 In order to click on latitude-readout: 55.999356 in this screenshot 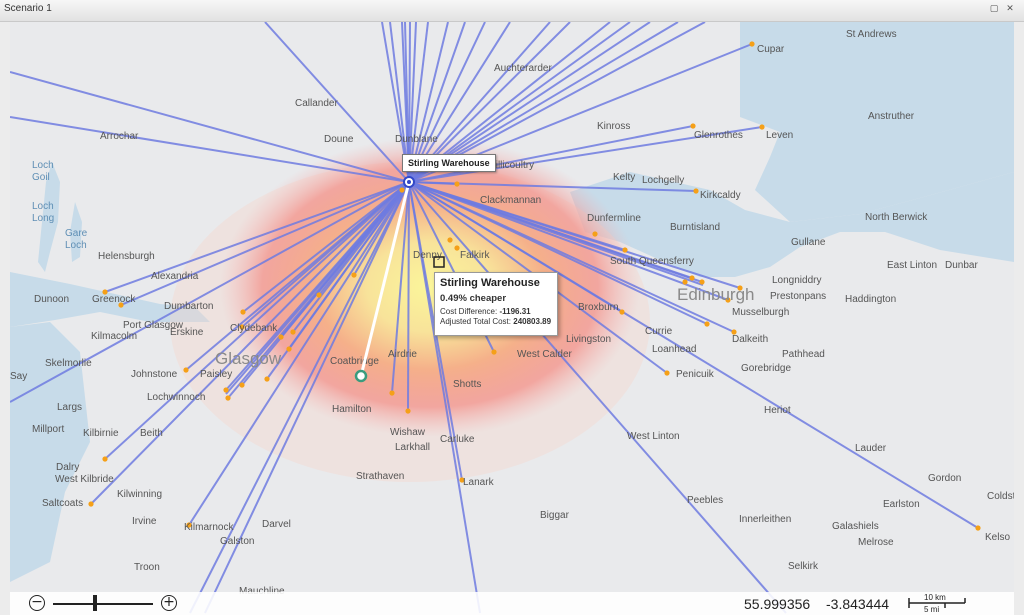, I will do `click(777, 604)`.